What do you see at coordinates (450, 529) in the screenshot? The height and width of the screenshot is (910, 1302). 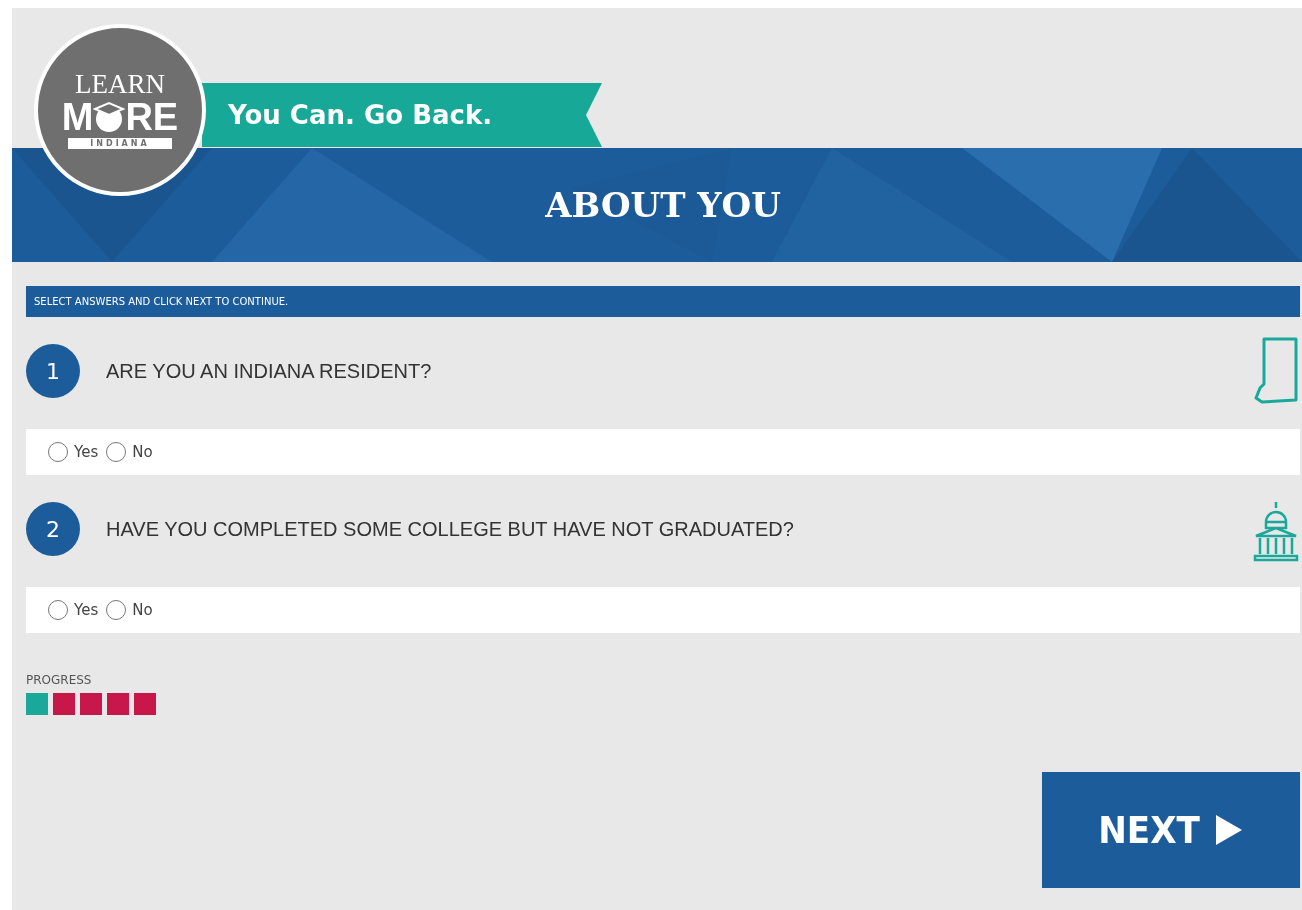 I see `question-text: HAVE YOU COMPLETED SOME COLLEGE BUT HAVE NOT GRADUATED?` at bounding box center [450, 529].